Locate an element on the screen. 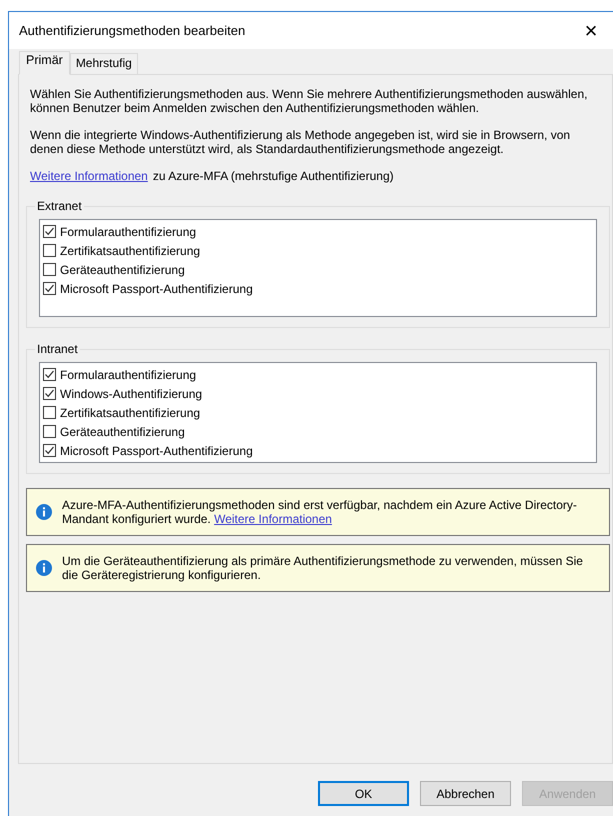 This screenshot has width=613, height=816. group-title: Intranet is located at coordinates (57, 349).